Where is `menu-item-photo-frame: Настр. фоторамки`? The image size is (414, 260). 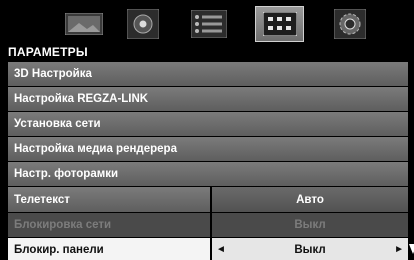 menu-item-photo-frame: Настр. фоторамки is located at coordinates (208, 174).